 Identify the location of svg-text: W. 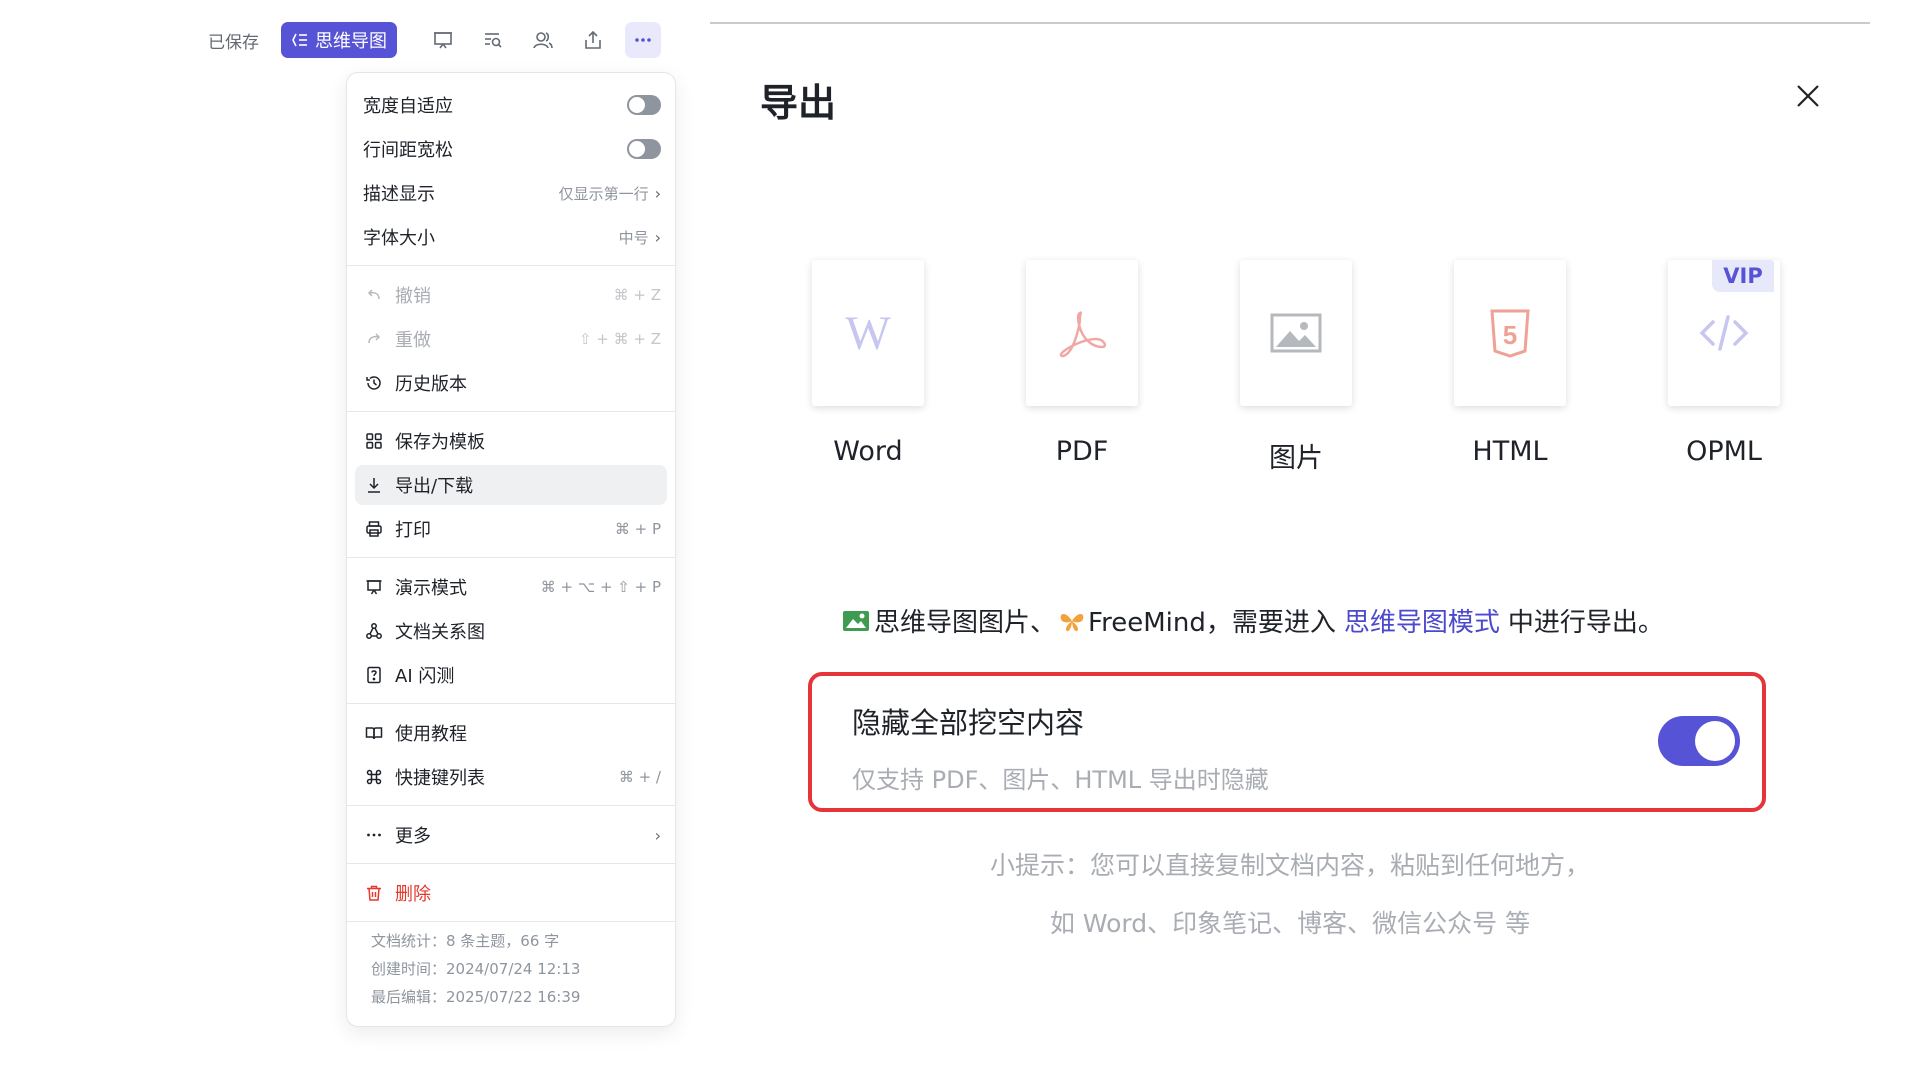
(868, 333).